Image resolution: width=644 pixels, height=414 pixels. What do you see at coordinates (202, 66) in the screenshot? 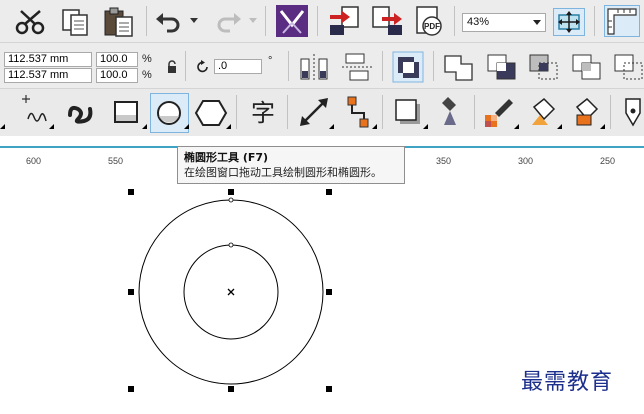
I see `rotate-icon` at bounding box center [202, 66].